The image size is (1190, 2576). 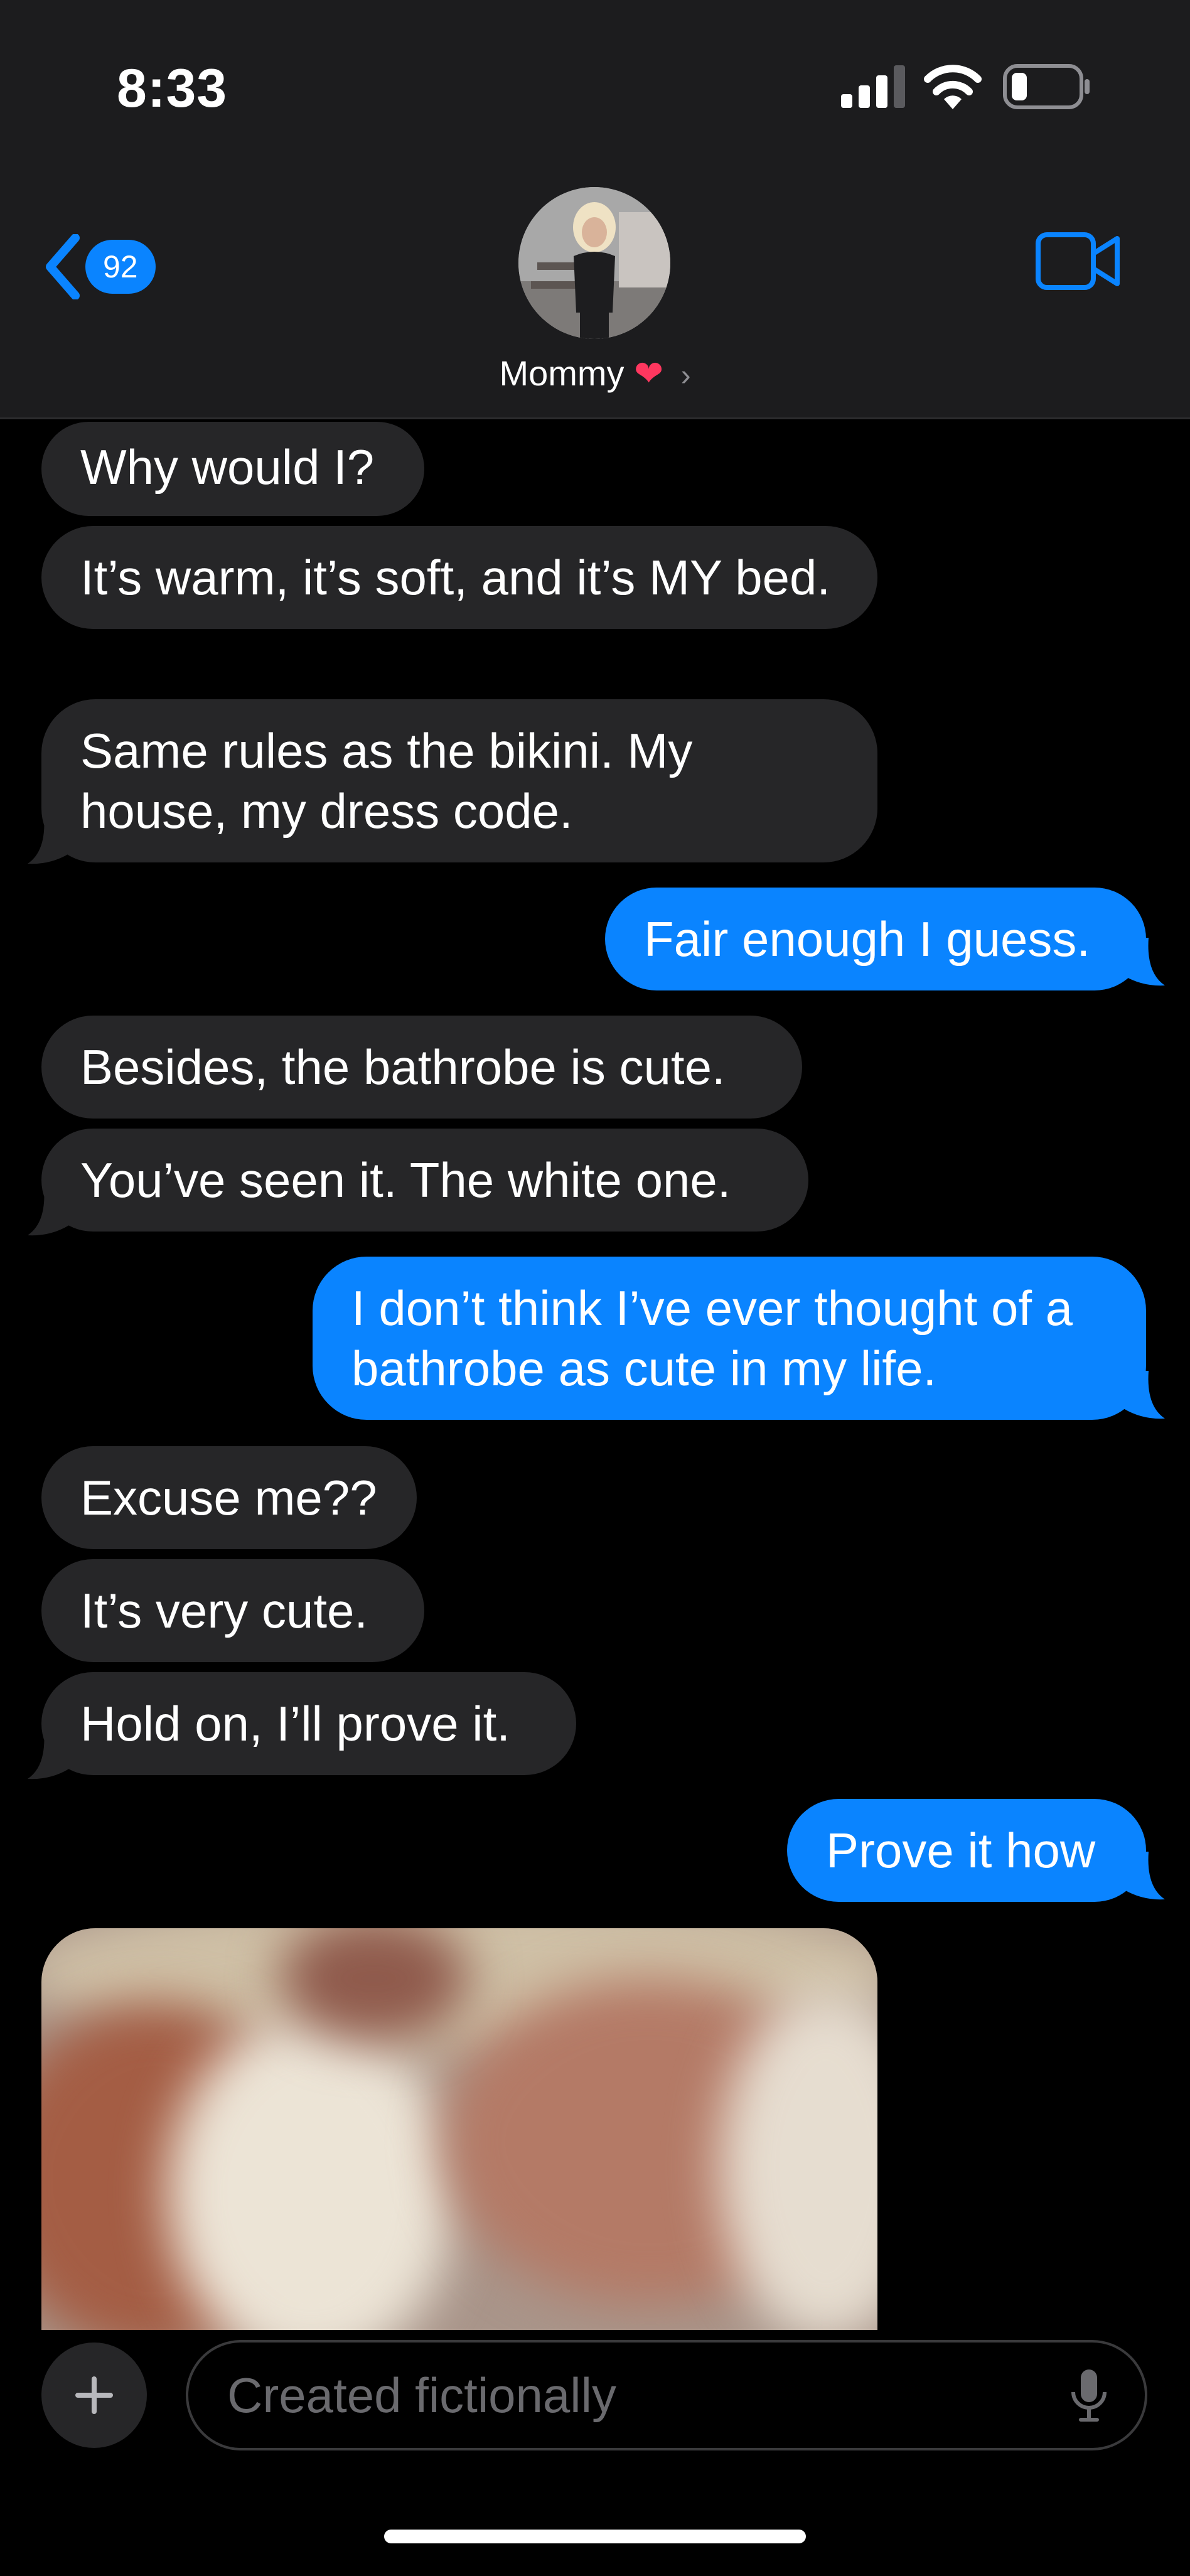 I want to click on message-received: It’s warm, it’s soft, and it’s MY bed., so click(x=459, y=577).